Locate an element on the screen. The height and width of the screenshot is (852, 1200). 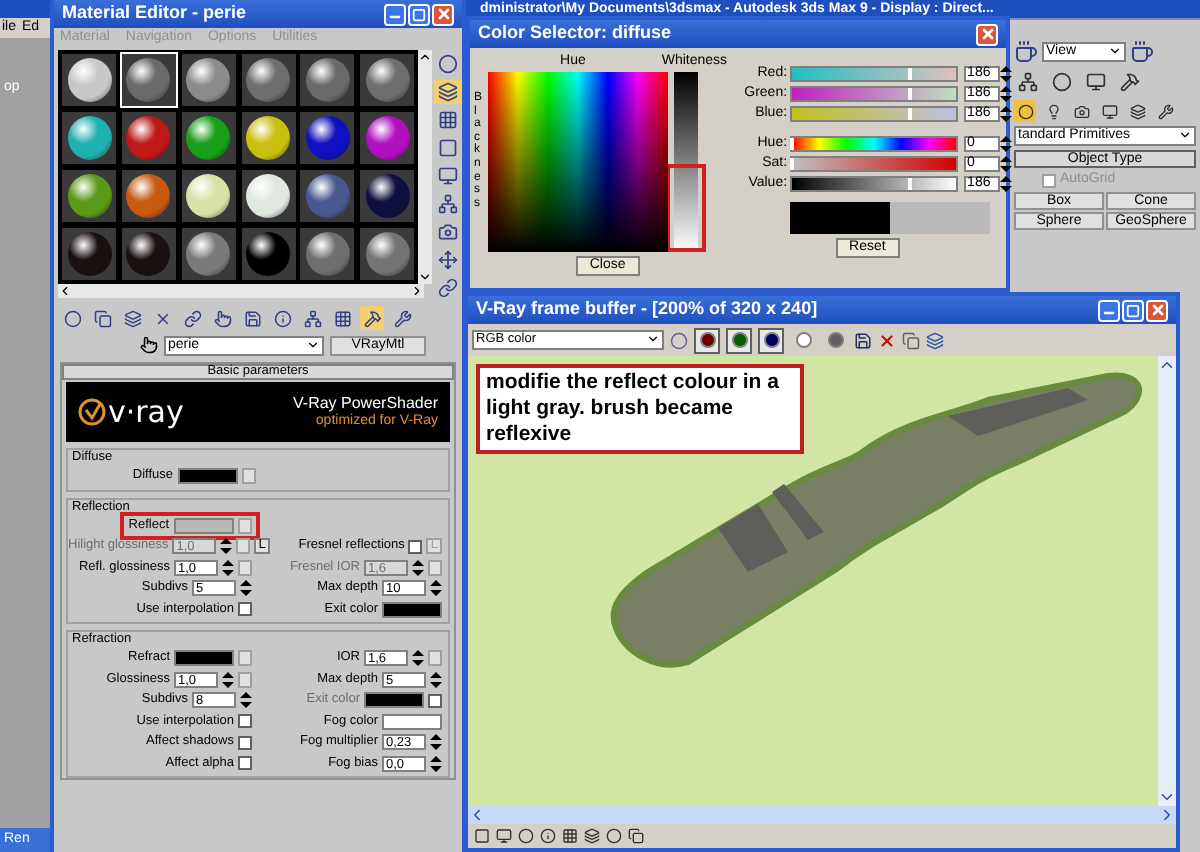
hue-blackness-picker is located at coordinates (578, 162).